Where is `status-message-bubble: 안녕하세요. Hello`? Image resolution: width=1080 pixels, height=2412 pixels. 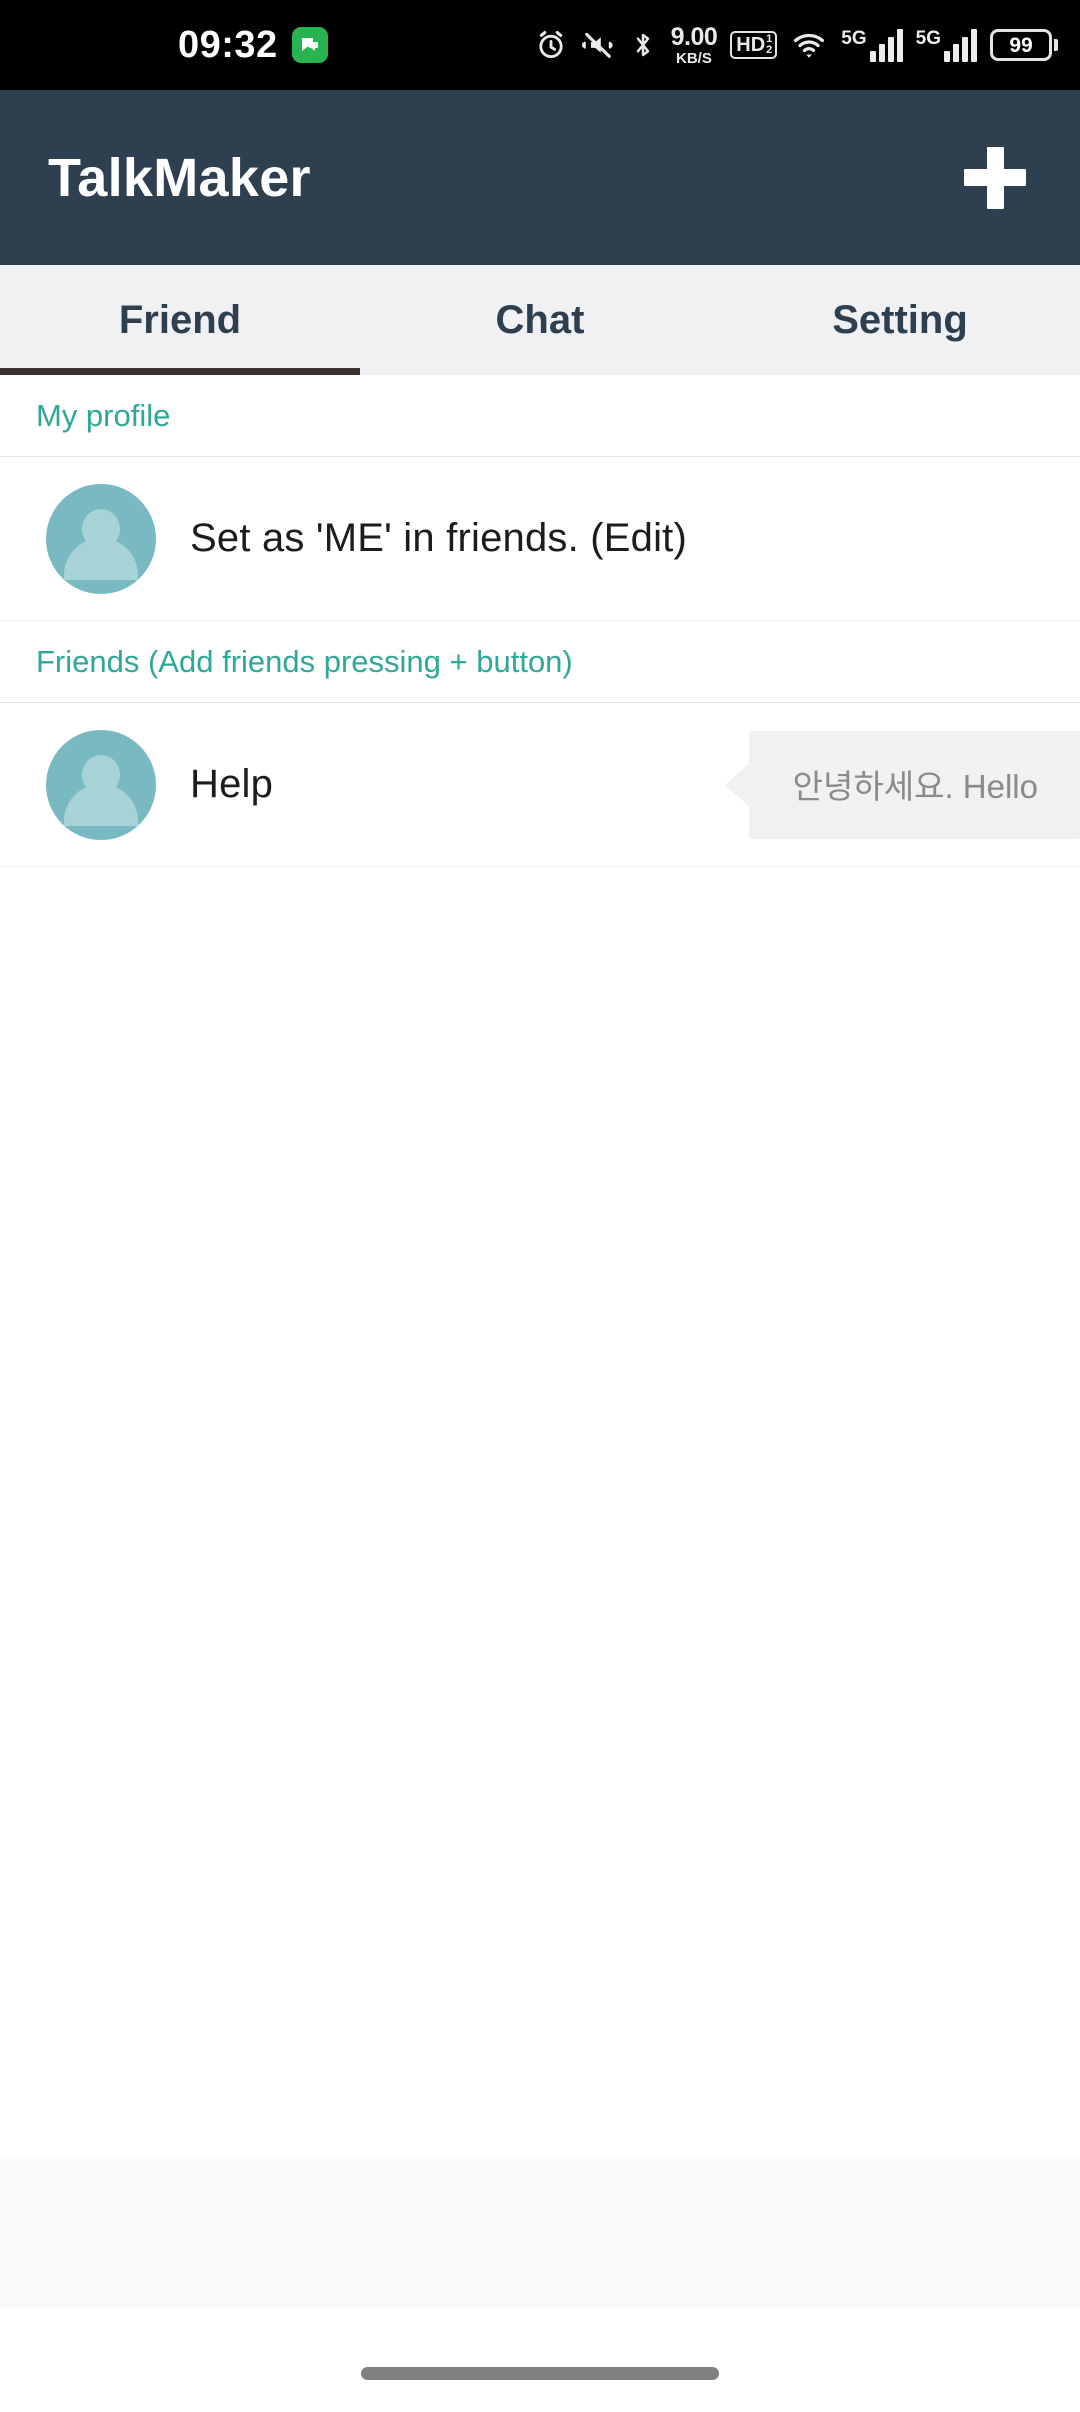
status-message-bubble: 안녕하세요. Hello is located at coordinates (914, 784).